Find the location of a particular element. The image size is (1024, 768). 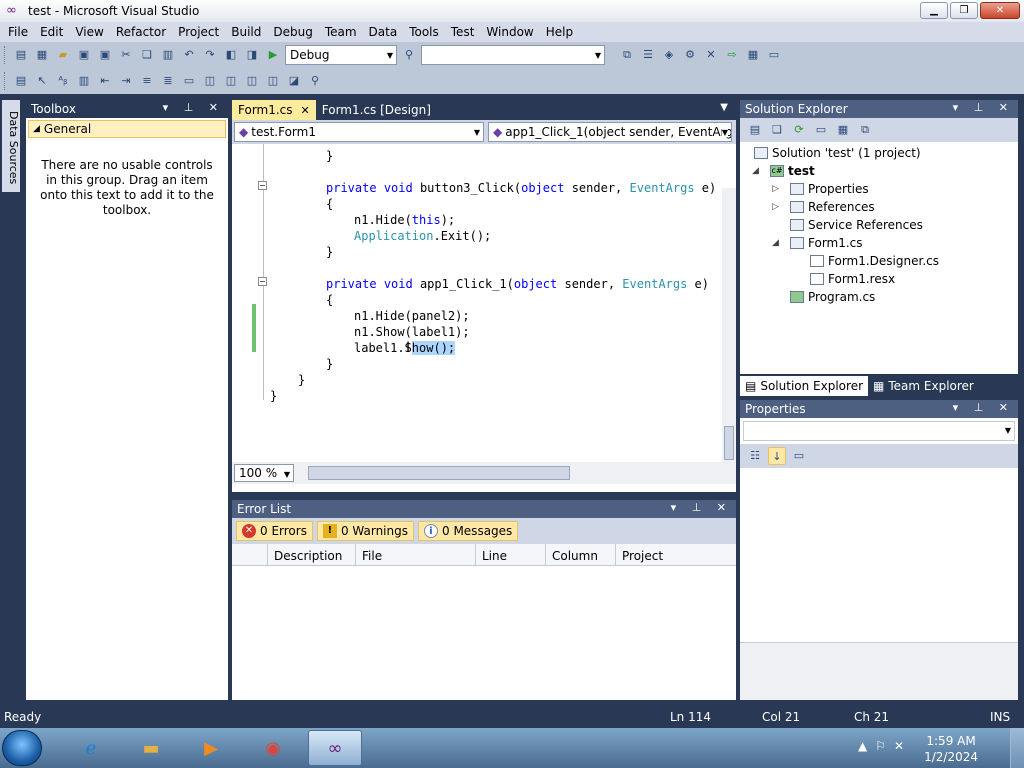

prev-bookmark-folder-icon: ◫ is located at coordinates (252, 81).